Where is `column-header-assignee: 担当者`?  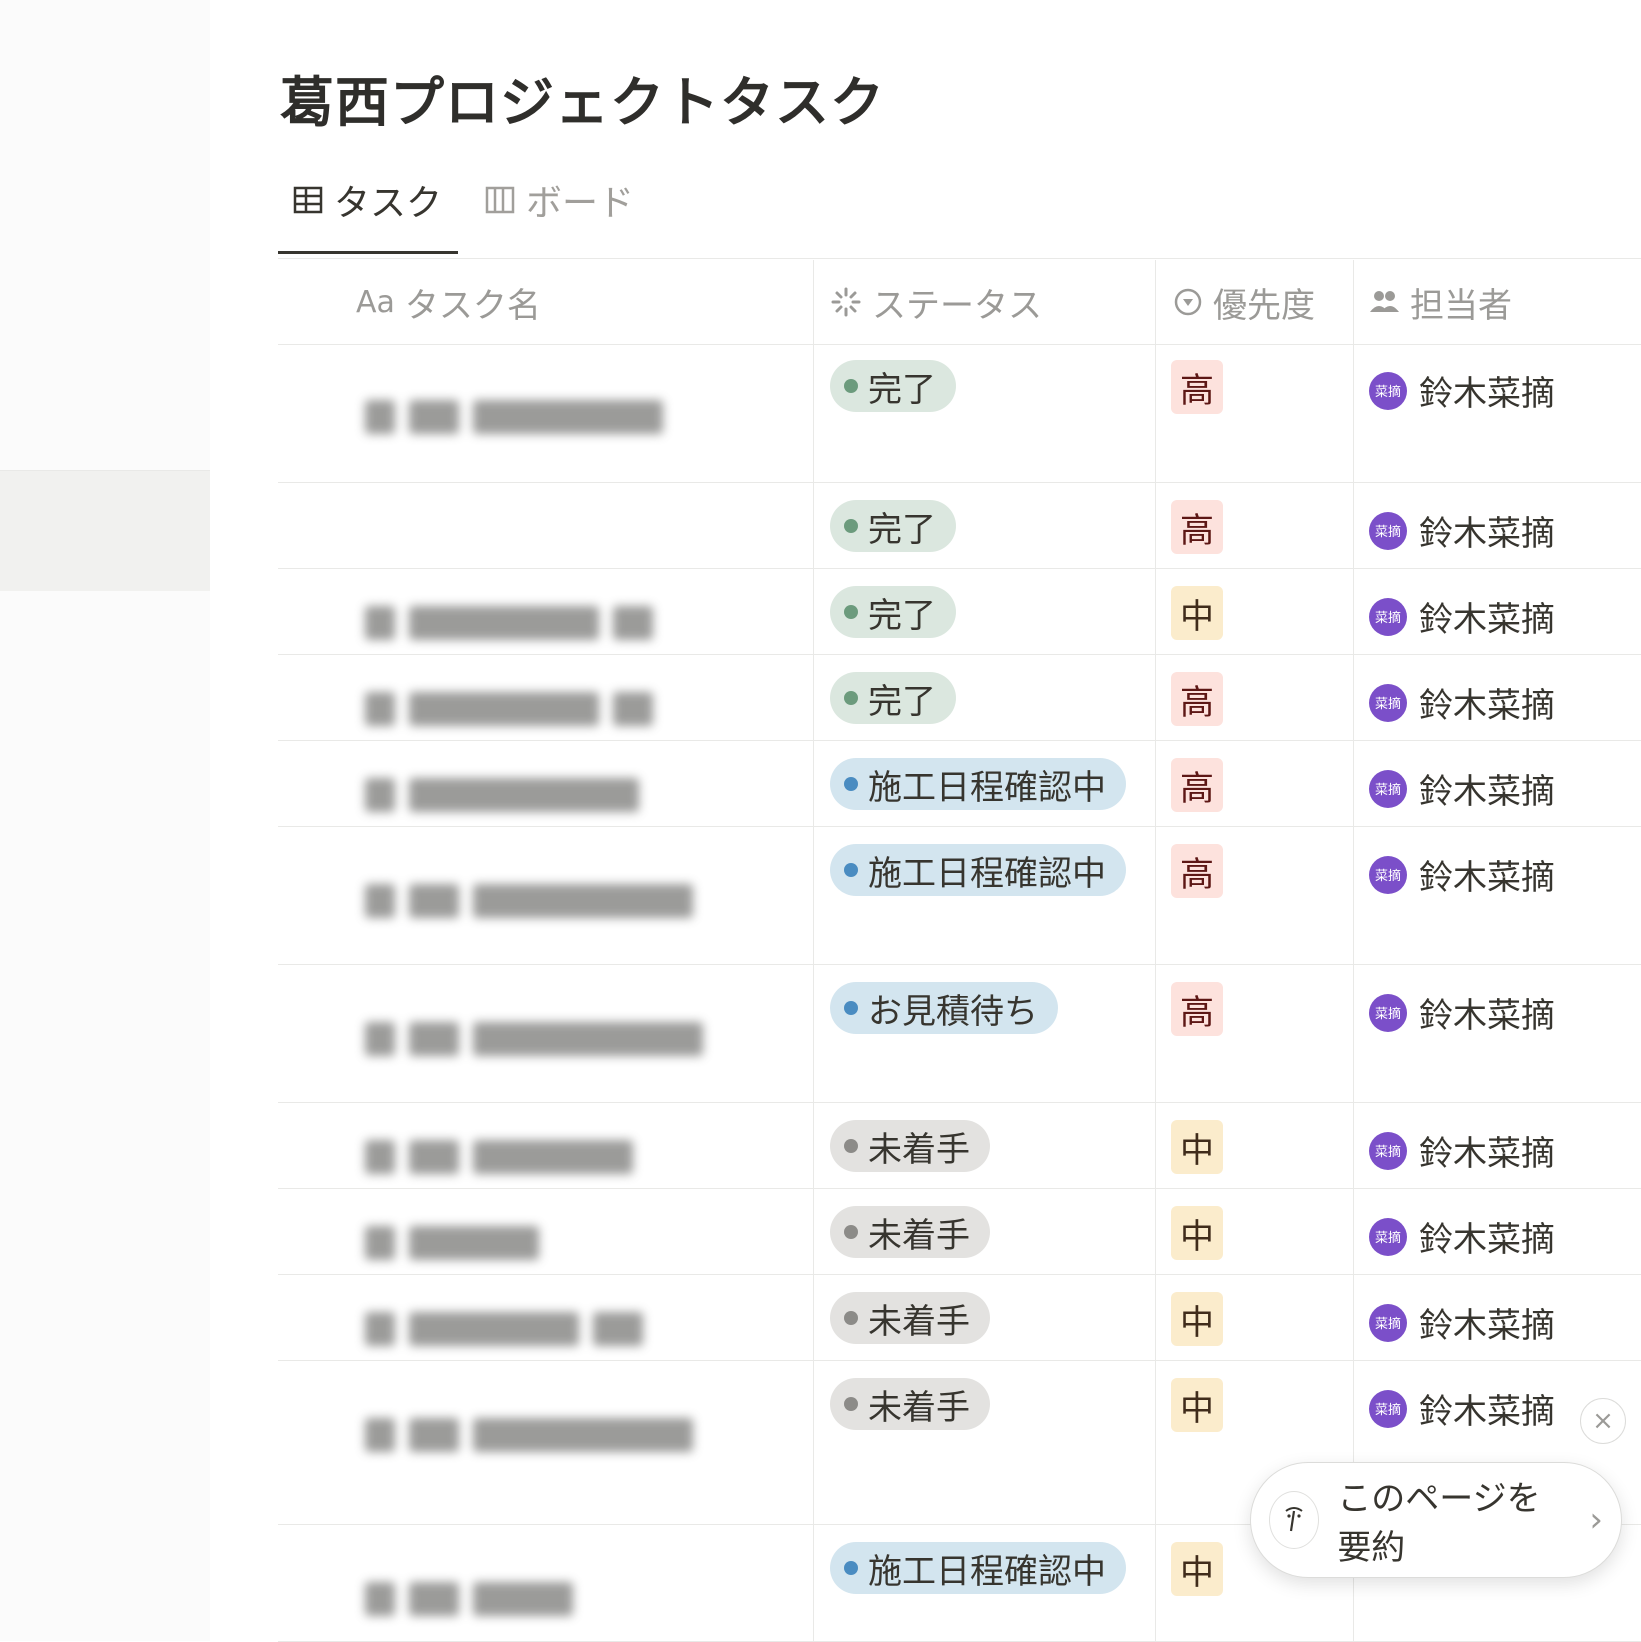 column-header-assignee: 担当者 is located at coordinates (1440, 302).